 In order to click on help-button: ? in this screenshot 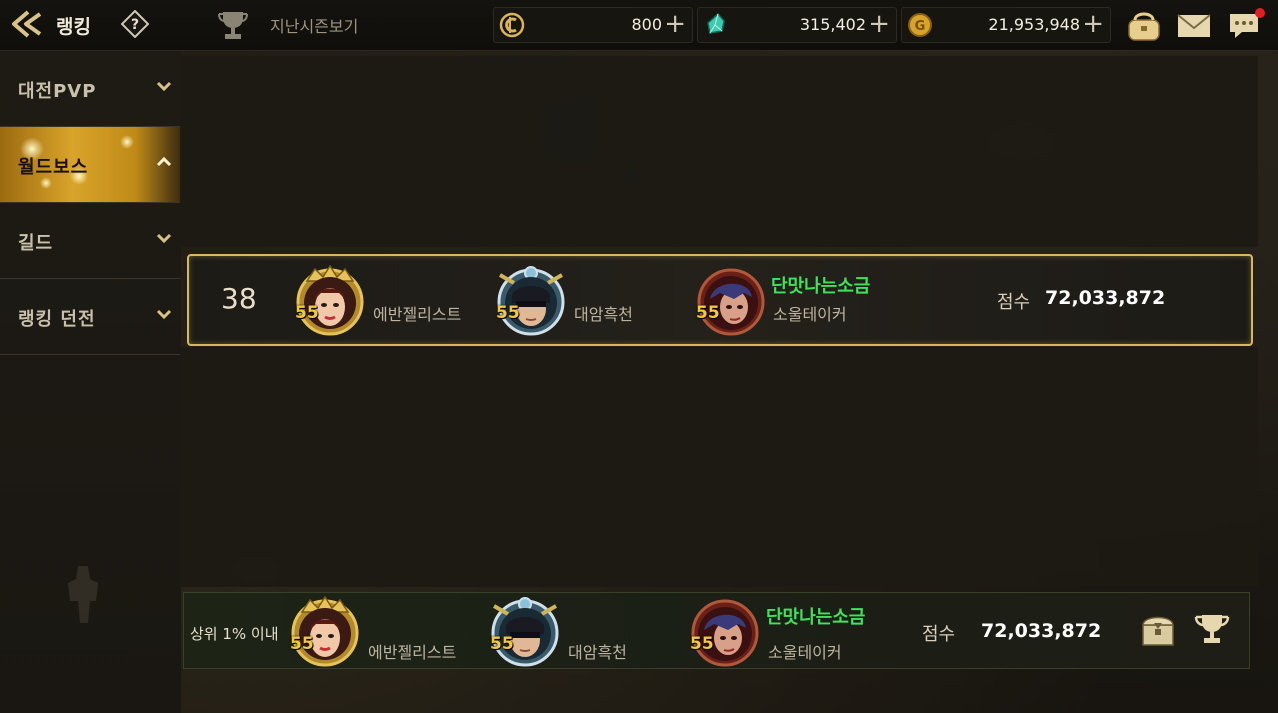, I will do `click(135, 24)`.